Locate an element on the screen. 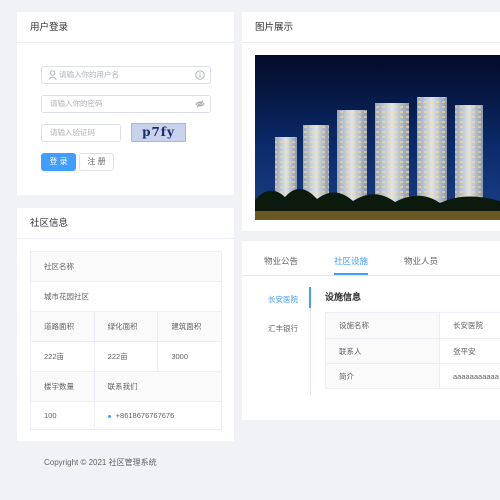 Image resolution: width=500 pixels, height=500 pixels. tab-facilities: 社区设施 is located at coordinates (351, 261).